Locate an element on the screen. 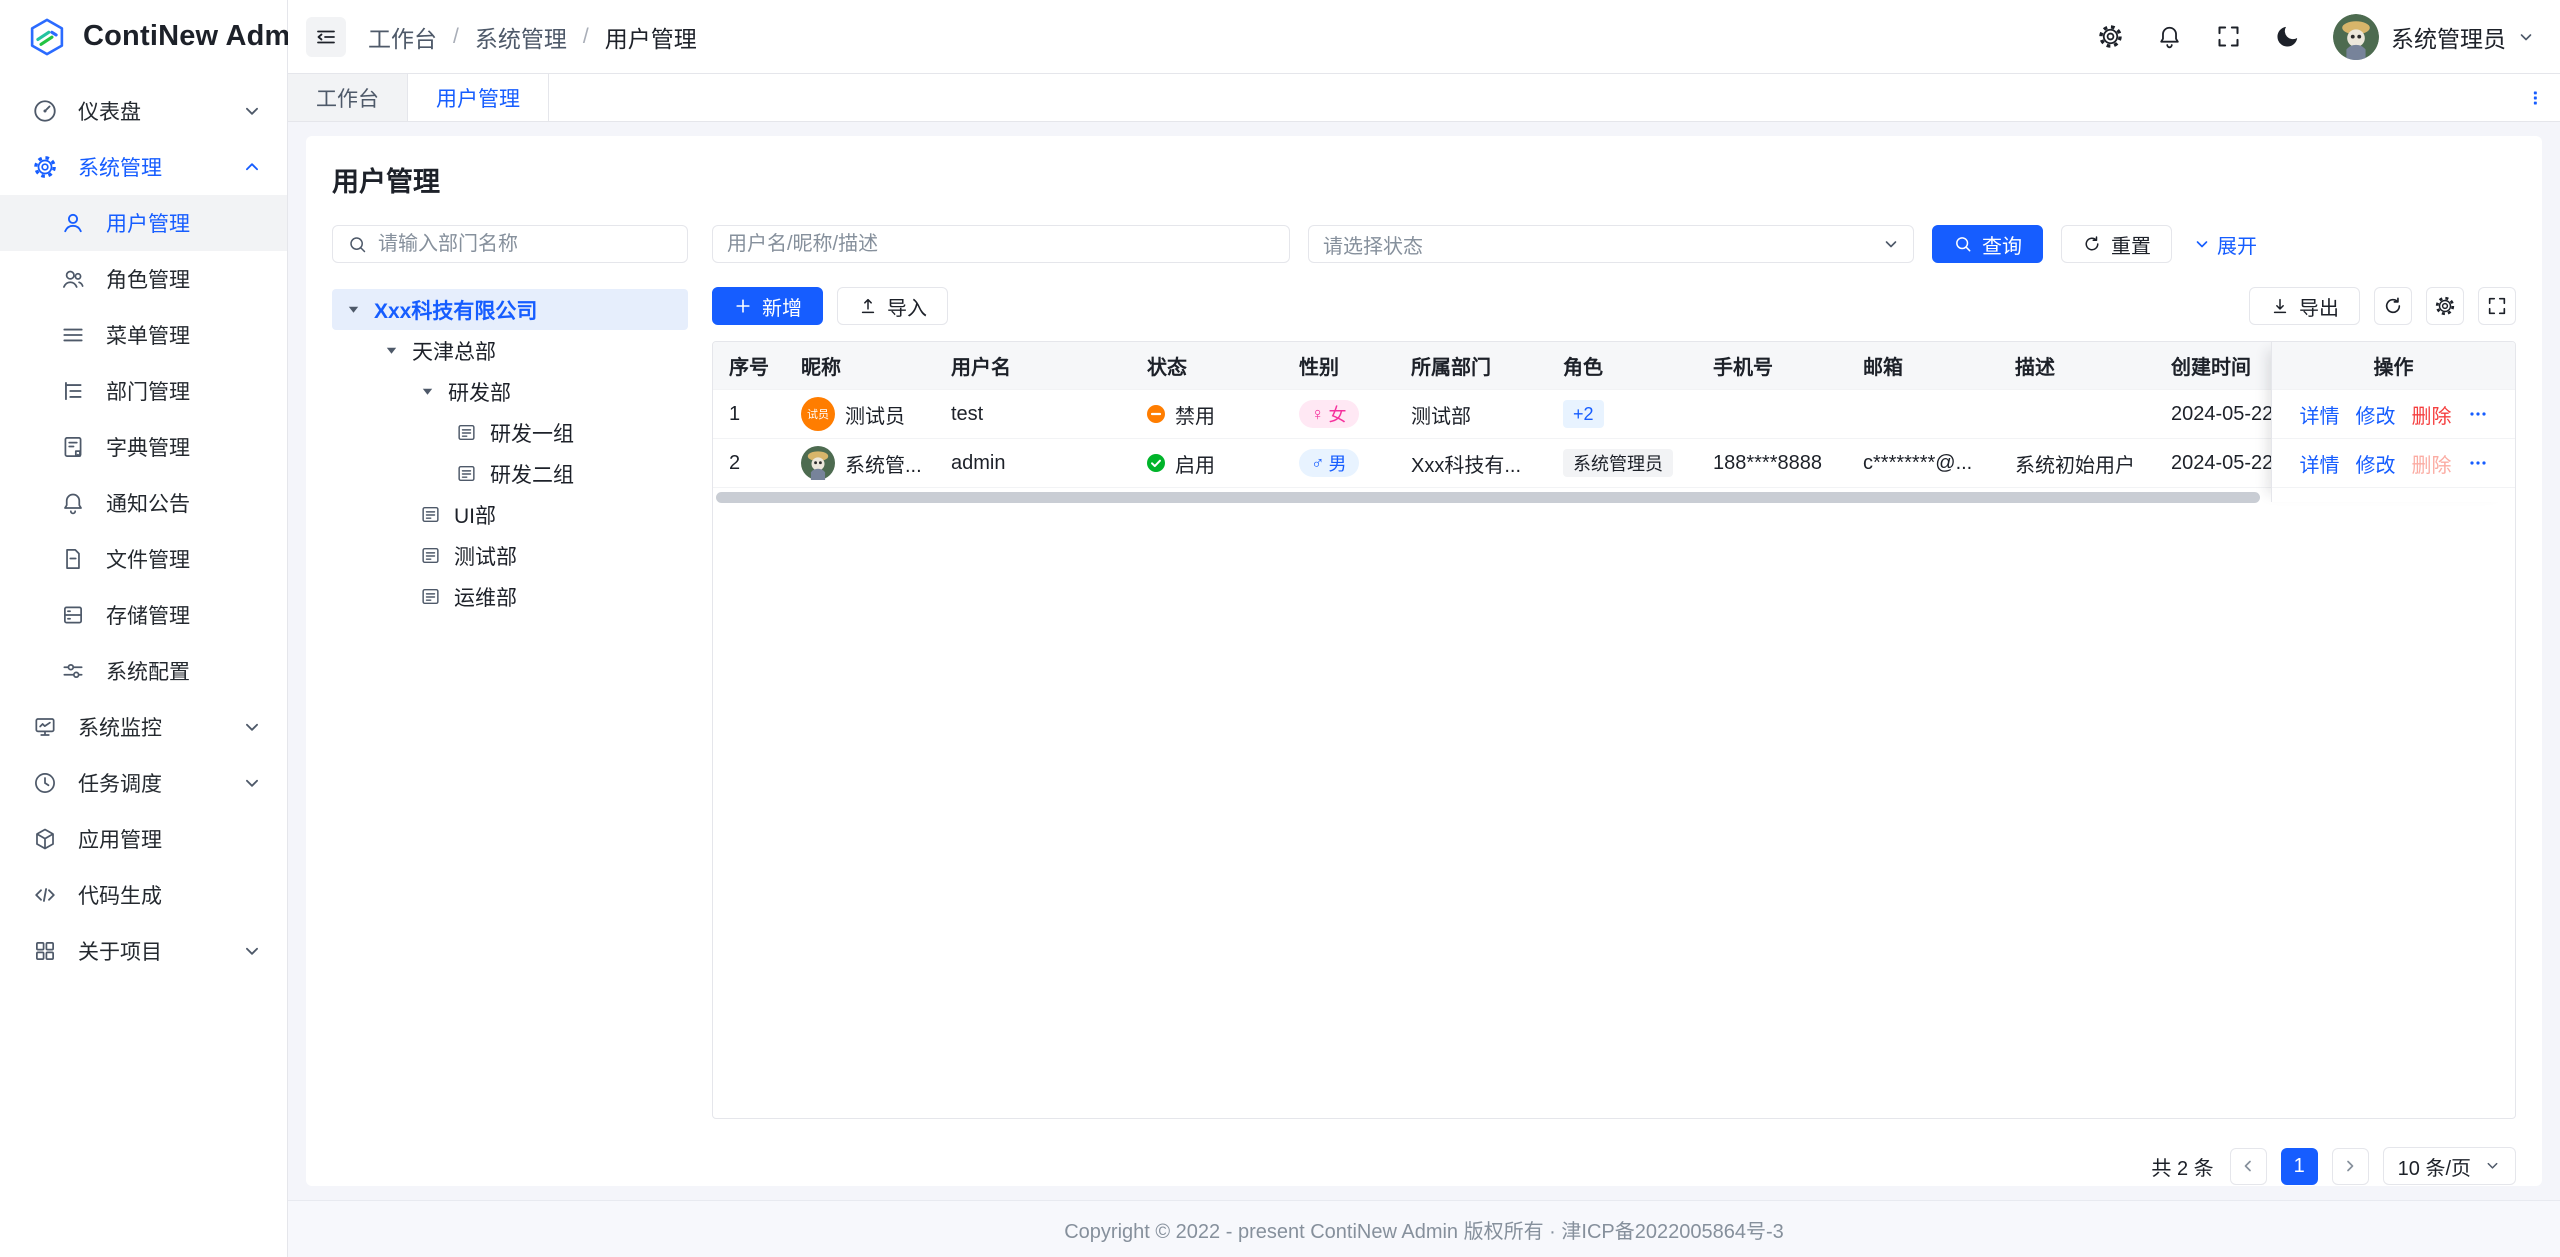 This screenshot has width=2560, height=1257. tab-user-management: 用户管理 is located at coordinates (478, 97).